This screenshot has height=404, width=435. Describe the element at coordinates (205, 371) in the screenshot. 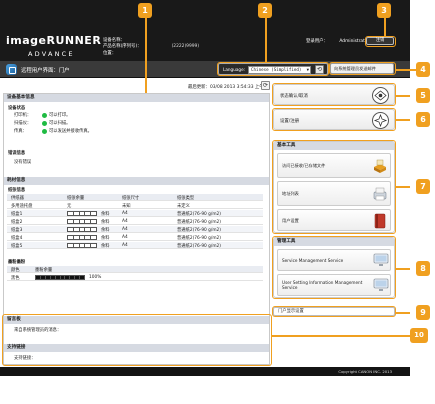

I see `footer: Copyright CANON INC. 2013` at that location.